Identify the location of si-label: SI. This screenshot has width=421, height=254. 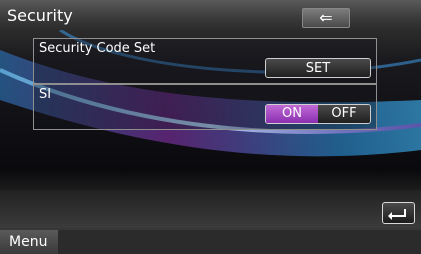
(45, 94).